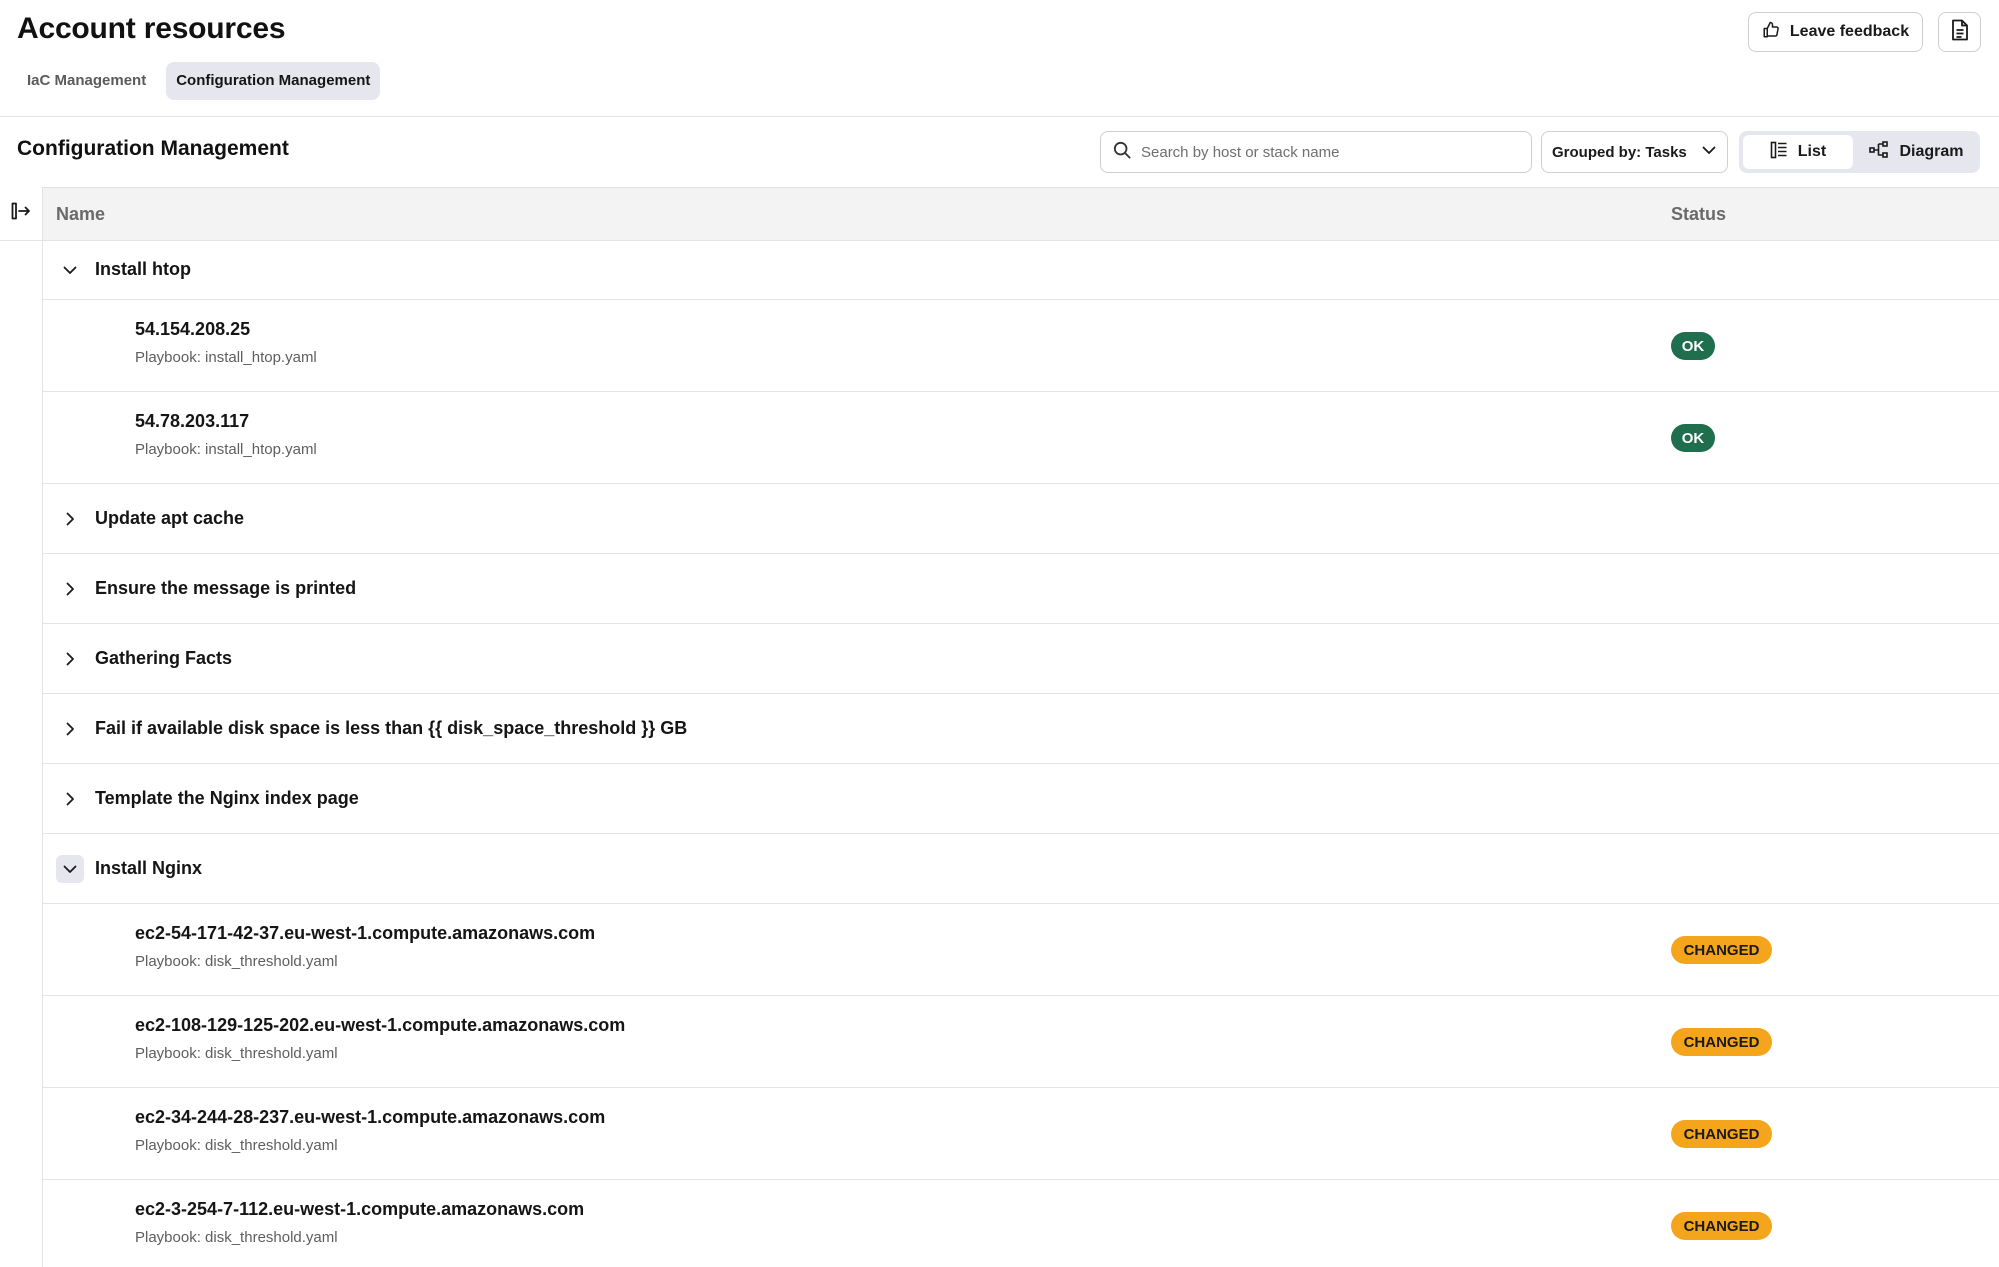 The width and height of the screenshot is (1999, 1267). I want to click on table-header: Name Status, so click(1021, 214).